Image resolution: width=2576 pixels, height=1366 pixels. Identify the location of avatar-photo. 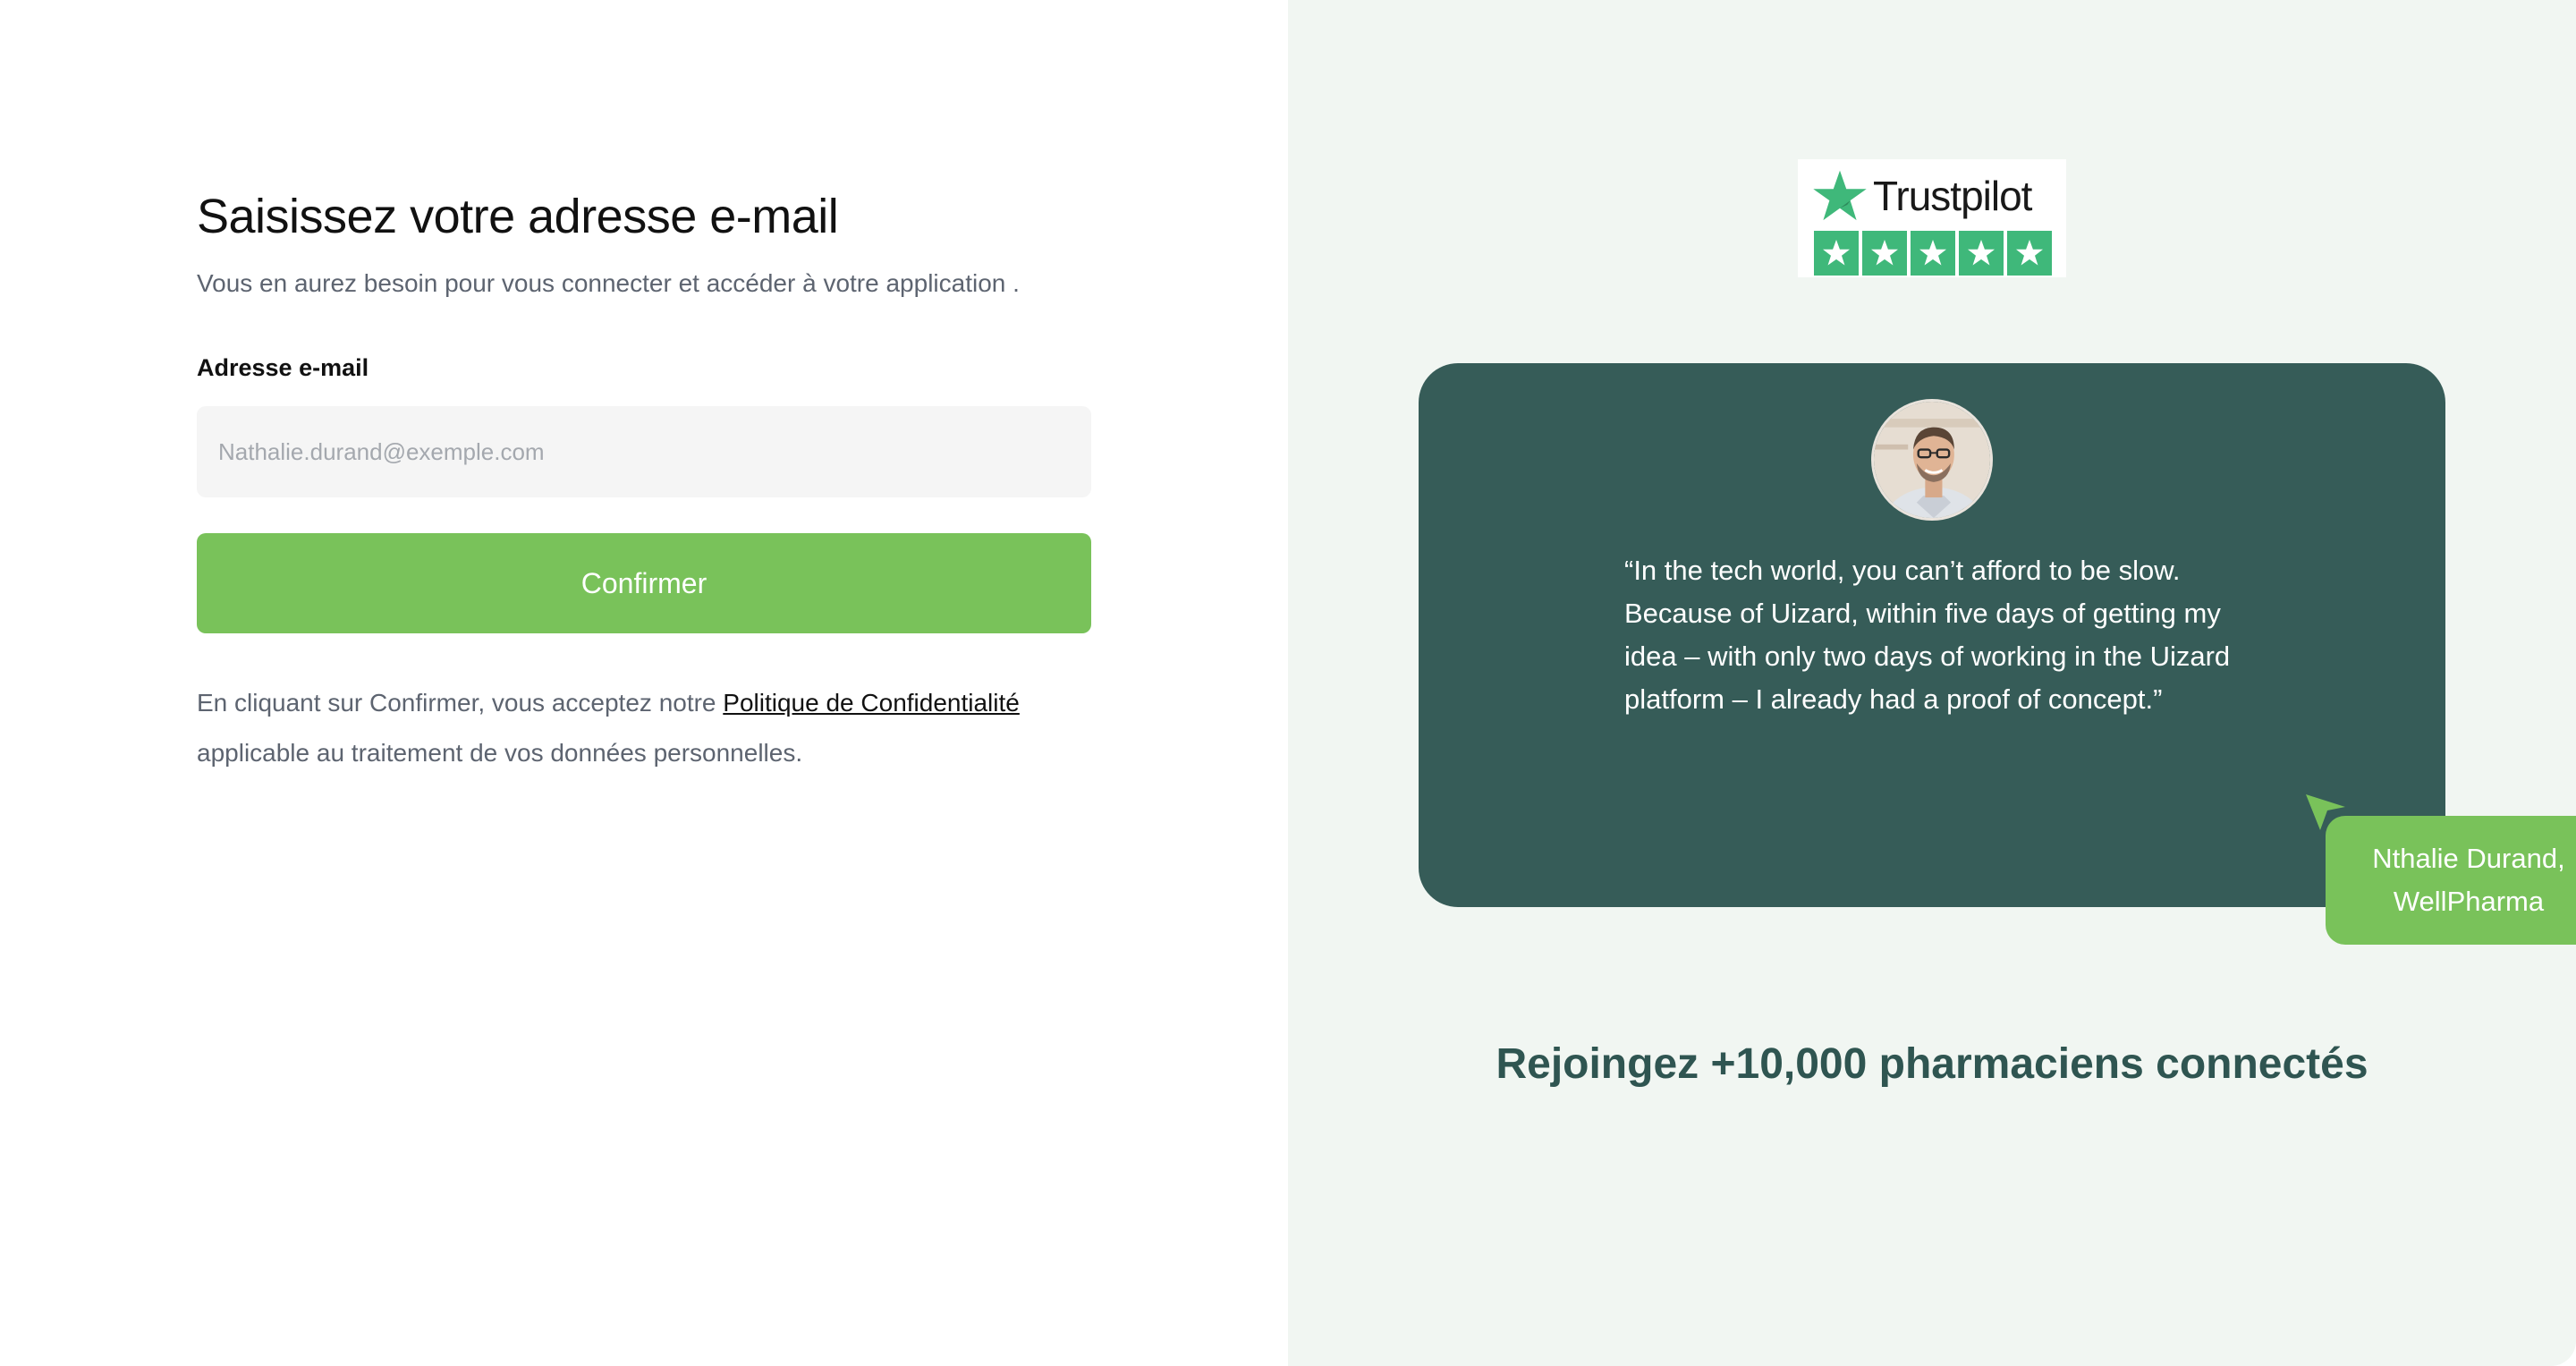
(1932, 460).